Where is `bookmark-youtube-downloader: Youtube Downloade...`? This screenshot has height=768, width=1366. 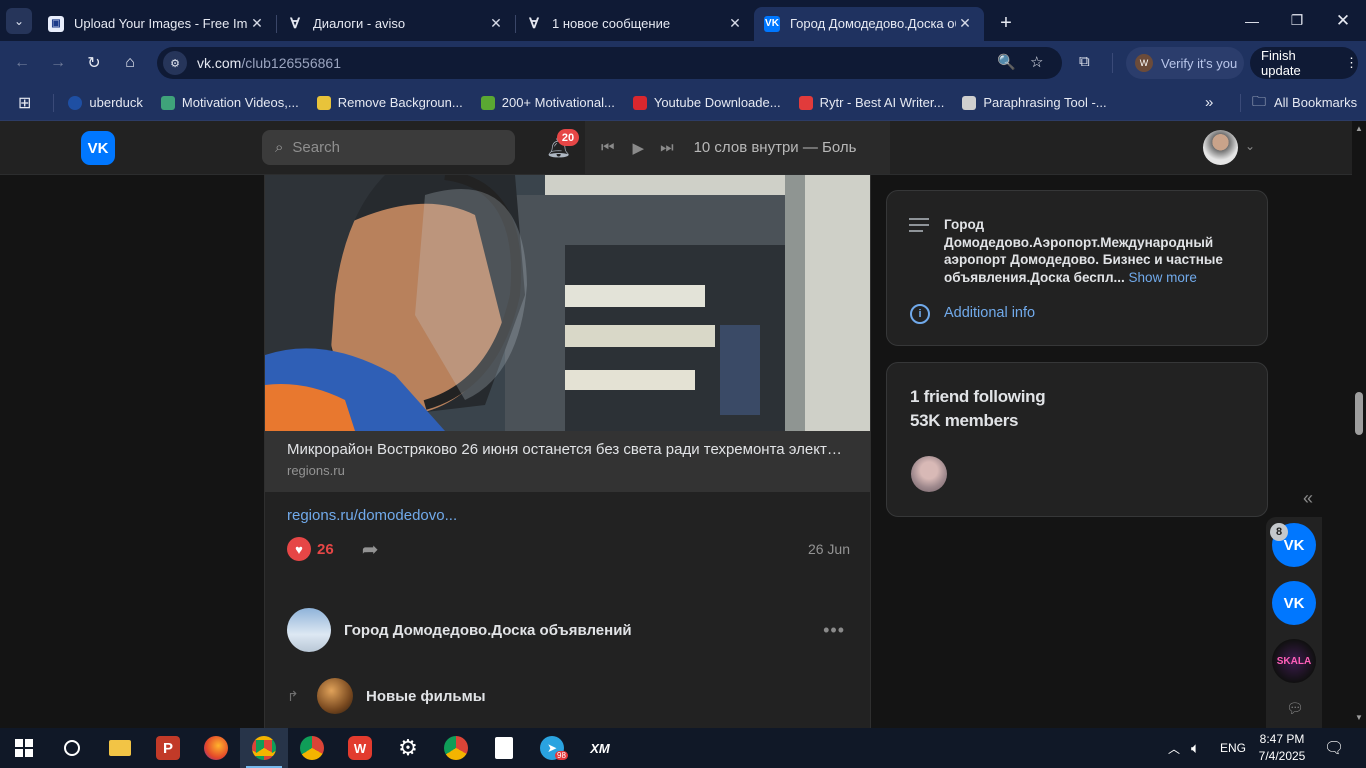 bookmark-youtube-downloader: Youtube Downloade... is located at coordinates (706, 102).